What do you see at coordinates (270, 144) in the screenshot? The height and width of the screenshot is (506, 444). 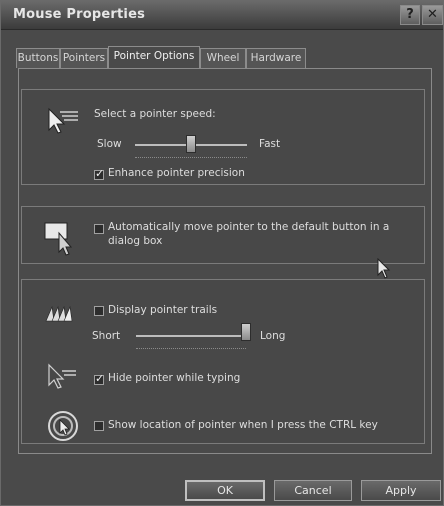 I see `fast-label: Fast` at bounding box center [270, 144].